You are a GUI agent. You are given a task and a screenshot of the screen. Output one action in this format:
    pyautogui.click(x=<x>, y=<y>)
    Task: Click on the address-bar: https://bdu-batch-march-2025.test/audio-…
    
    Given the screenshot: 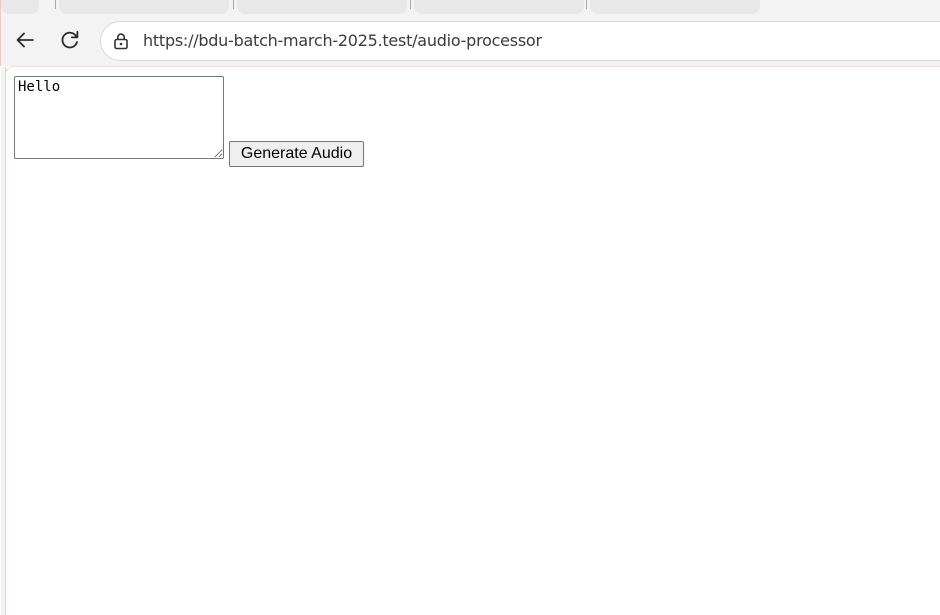 What is the action you would take?
    pyautogui.click(x=520, y=41)
    